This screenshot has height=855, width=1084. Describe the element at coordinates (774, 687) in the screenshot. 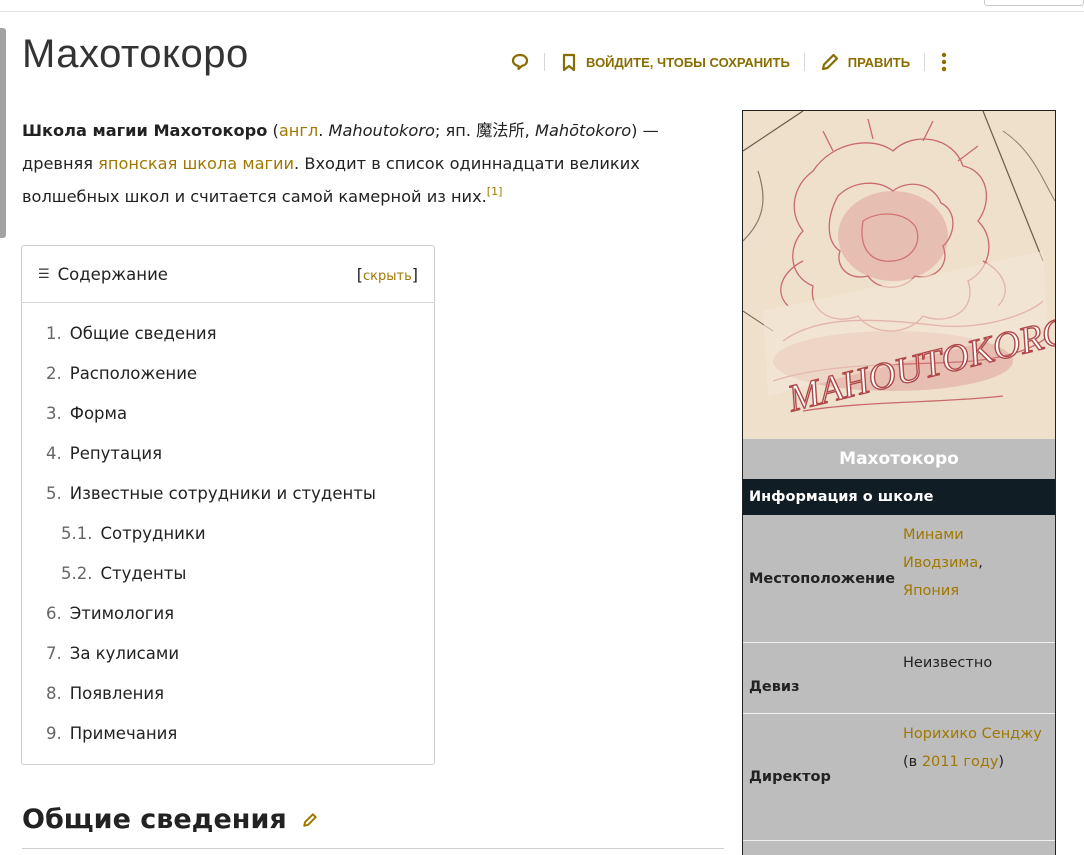

I see `motto-label: Девиз` at that location.